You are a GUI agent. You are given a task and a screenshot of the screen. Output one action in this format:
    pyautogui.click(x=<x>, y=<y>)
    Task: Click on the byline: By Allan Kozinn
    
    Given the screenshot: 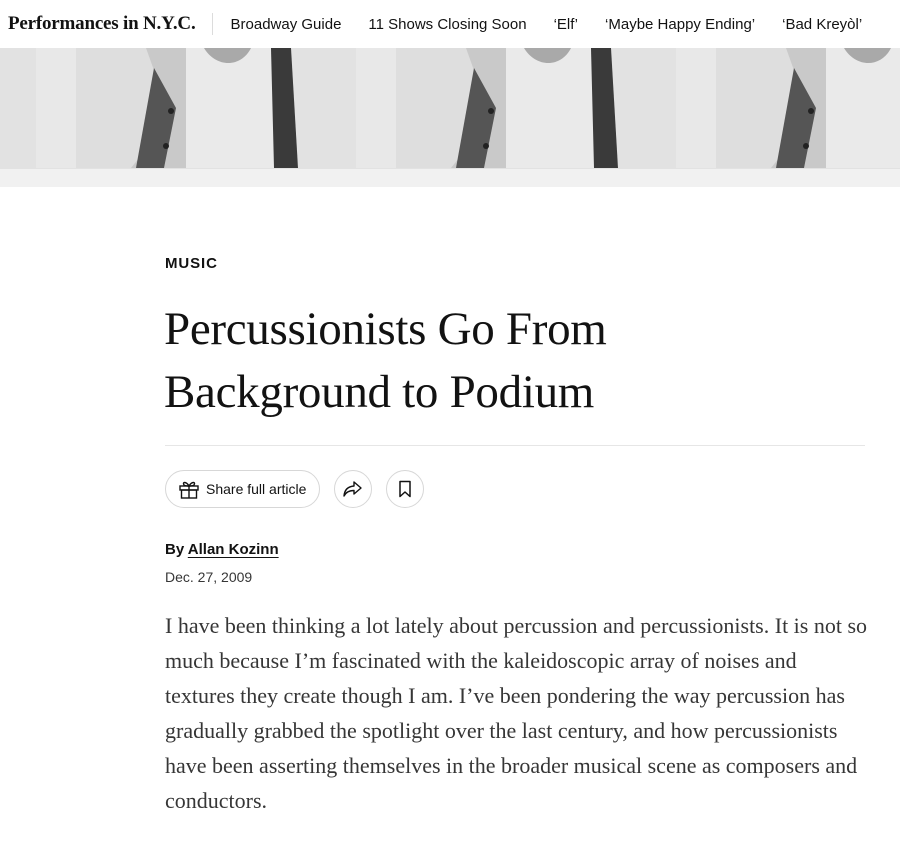 What is the action you would take?
    pyautogui.click(x=222, y=549)
    